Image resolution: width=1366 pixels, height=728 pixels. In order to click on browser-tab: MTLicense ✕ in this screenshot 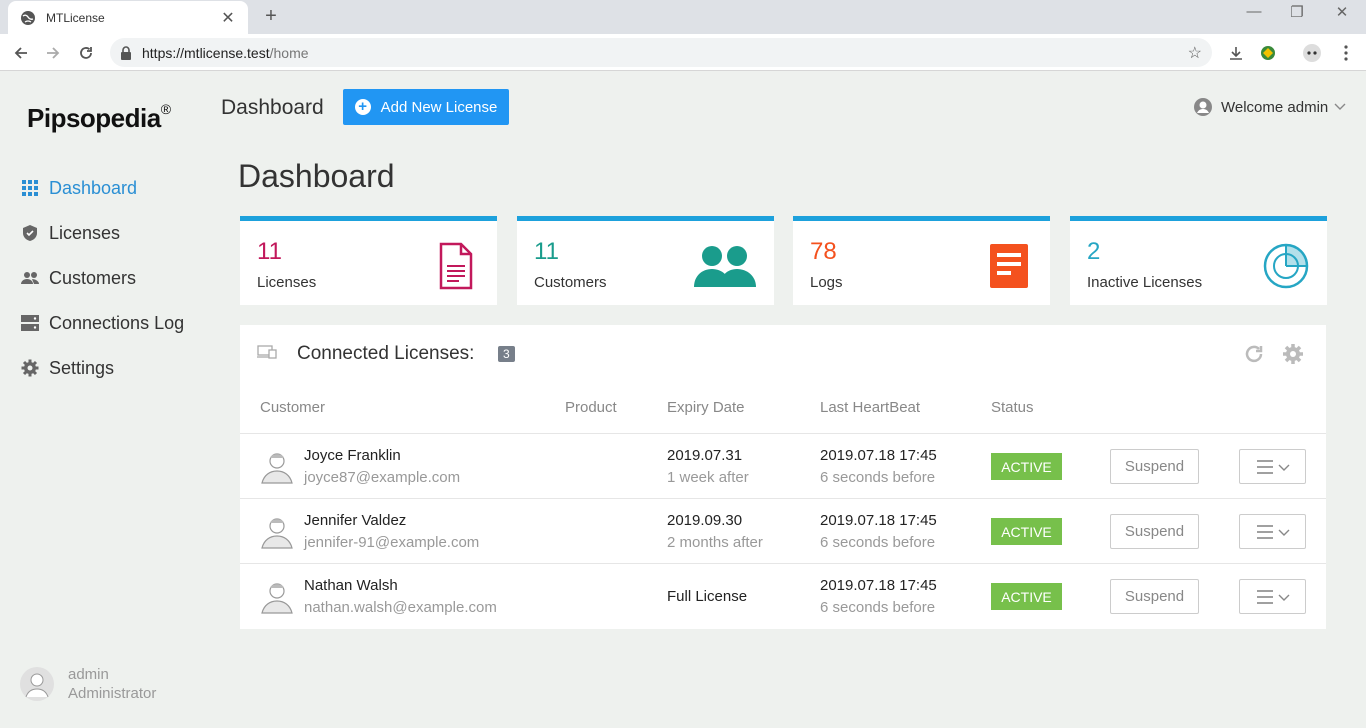, I will do `click(128, 17)`.